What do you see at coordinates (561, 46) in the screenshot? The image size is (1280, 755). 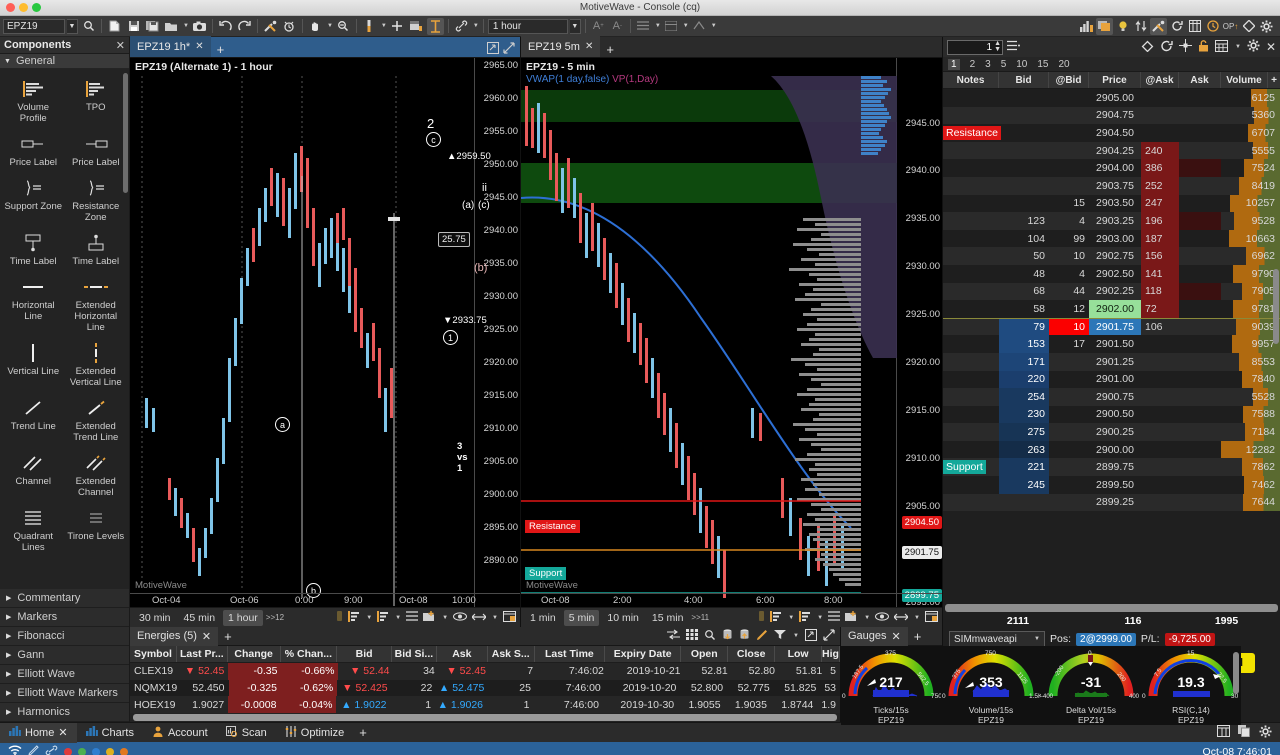 I see `tab-epz19-5m: EPZ19 5m ✕` at bounding box center [561, 46].